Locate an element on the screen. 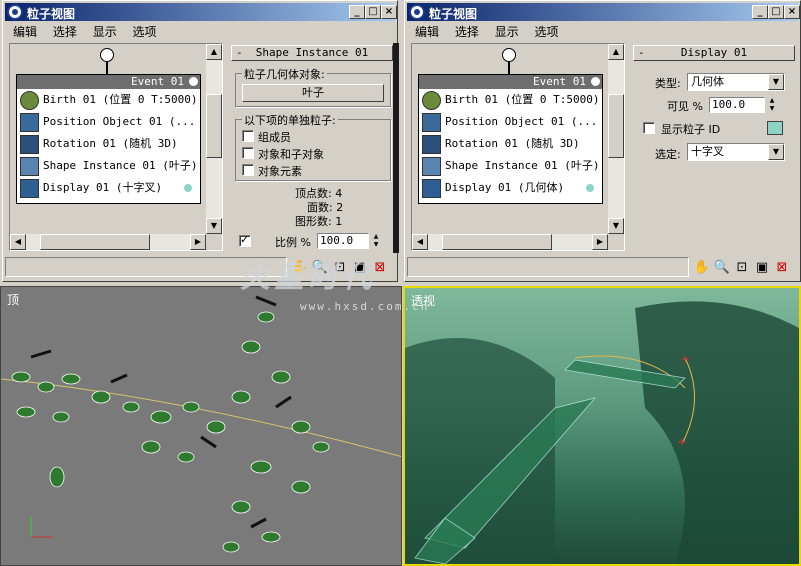  window-title: 粒子视图 is located at coordinates (51, 14).